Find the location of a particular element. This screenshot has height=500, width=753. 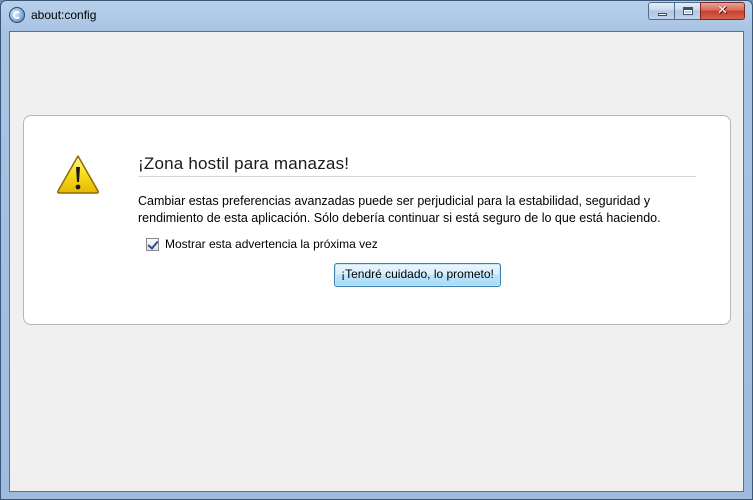

show-warning-checkbox-row: Mostrar esta advertencia la próxima vez is located at coordinates (262, 244).